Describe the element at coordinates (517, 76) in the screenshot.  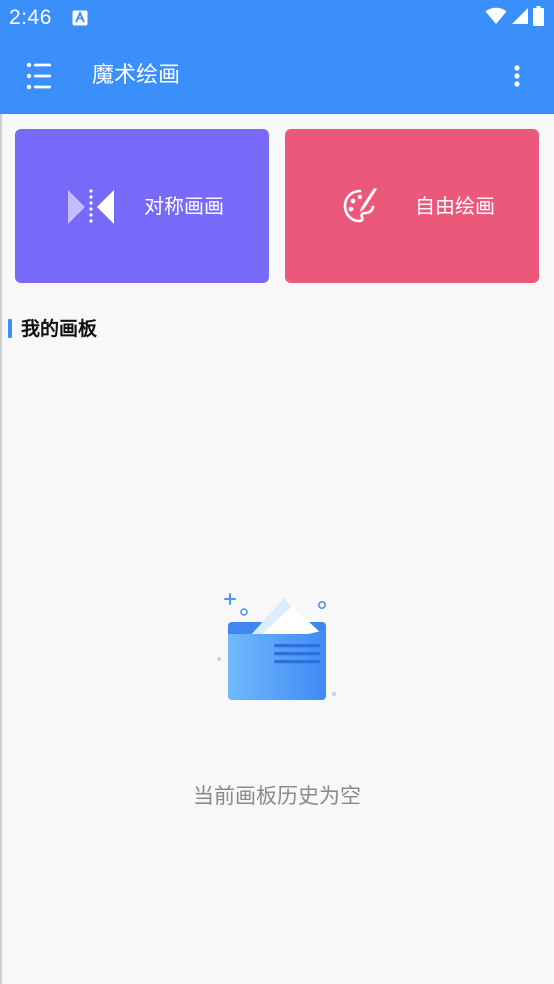
I see `more-vert-icon` at that location.